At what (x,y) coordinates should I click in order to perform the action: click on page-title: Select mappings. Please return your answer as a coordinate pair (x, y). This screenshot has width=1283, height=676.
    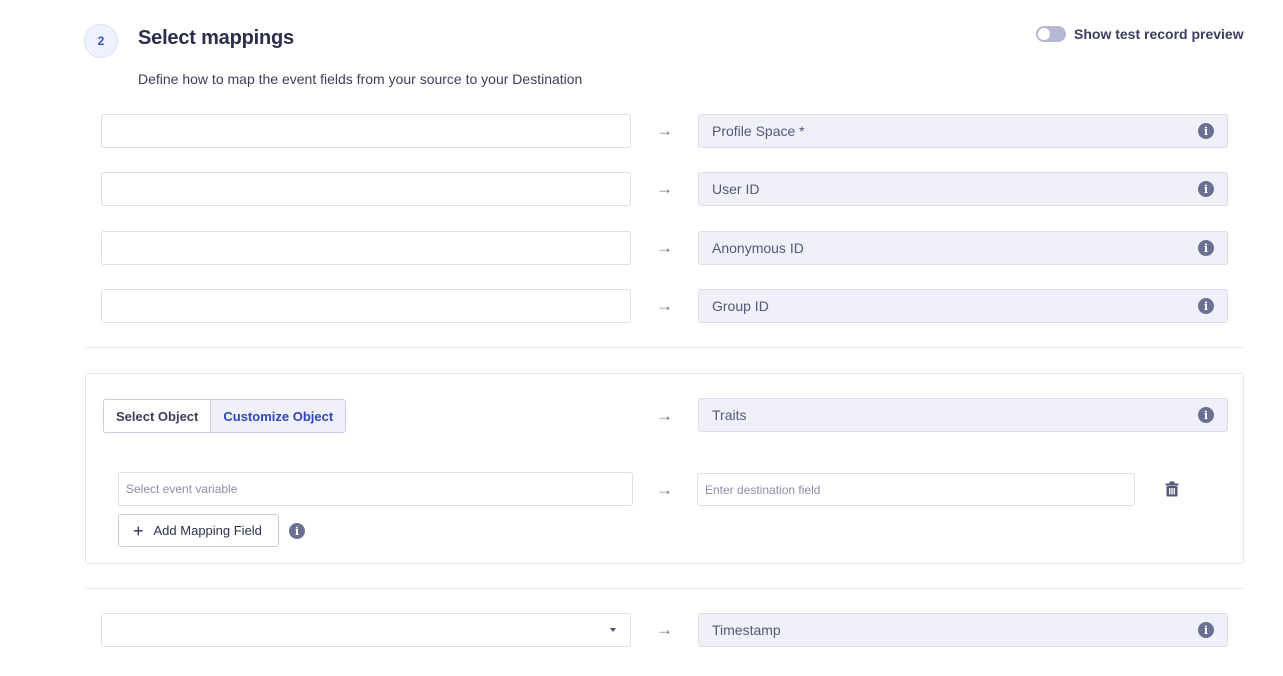
    Looking at the image, I should click on (216, 38).